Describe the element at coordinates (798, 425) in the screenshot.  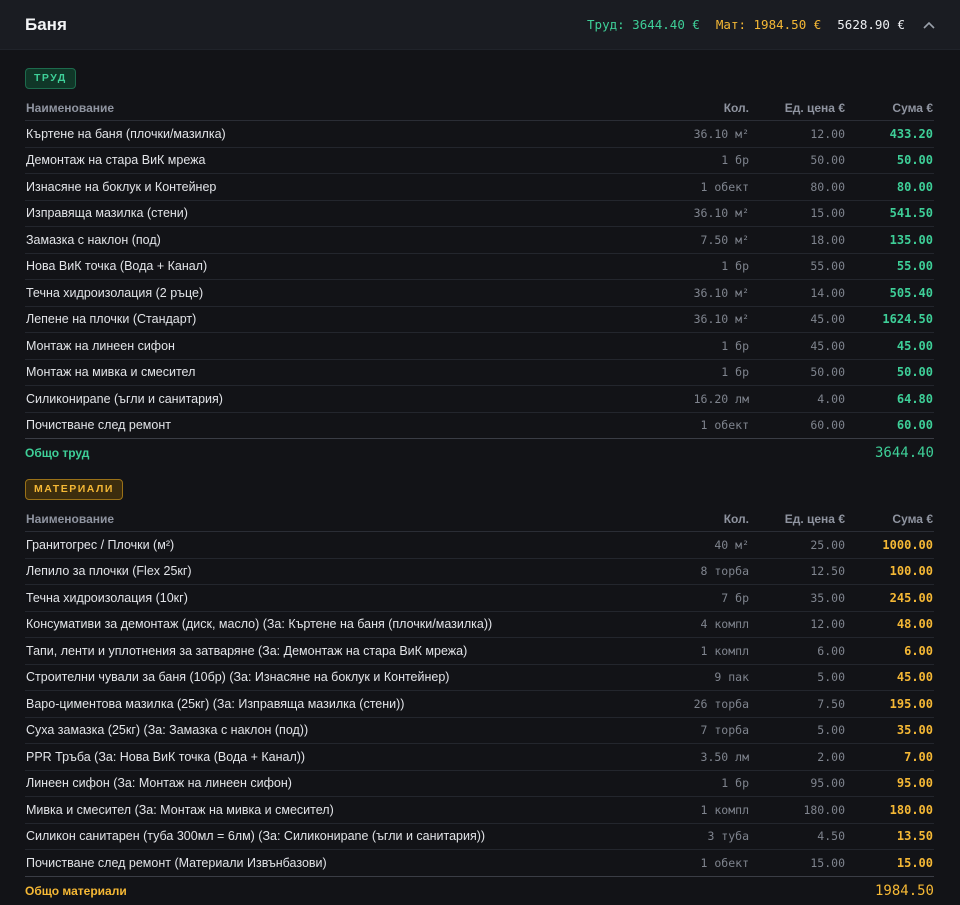
I see `cell-unit-price: 60.00` at that location.